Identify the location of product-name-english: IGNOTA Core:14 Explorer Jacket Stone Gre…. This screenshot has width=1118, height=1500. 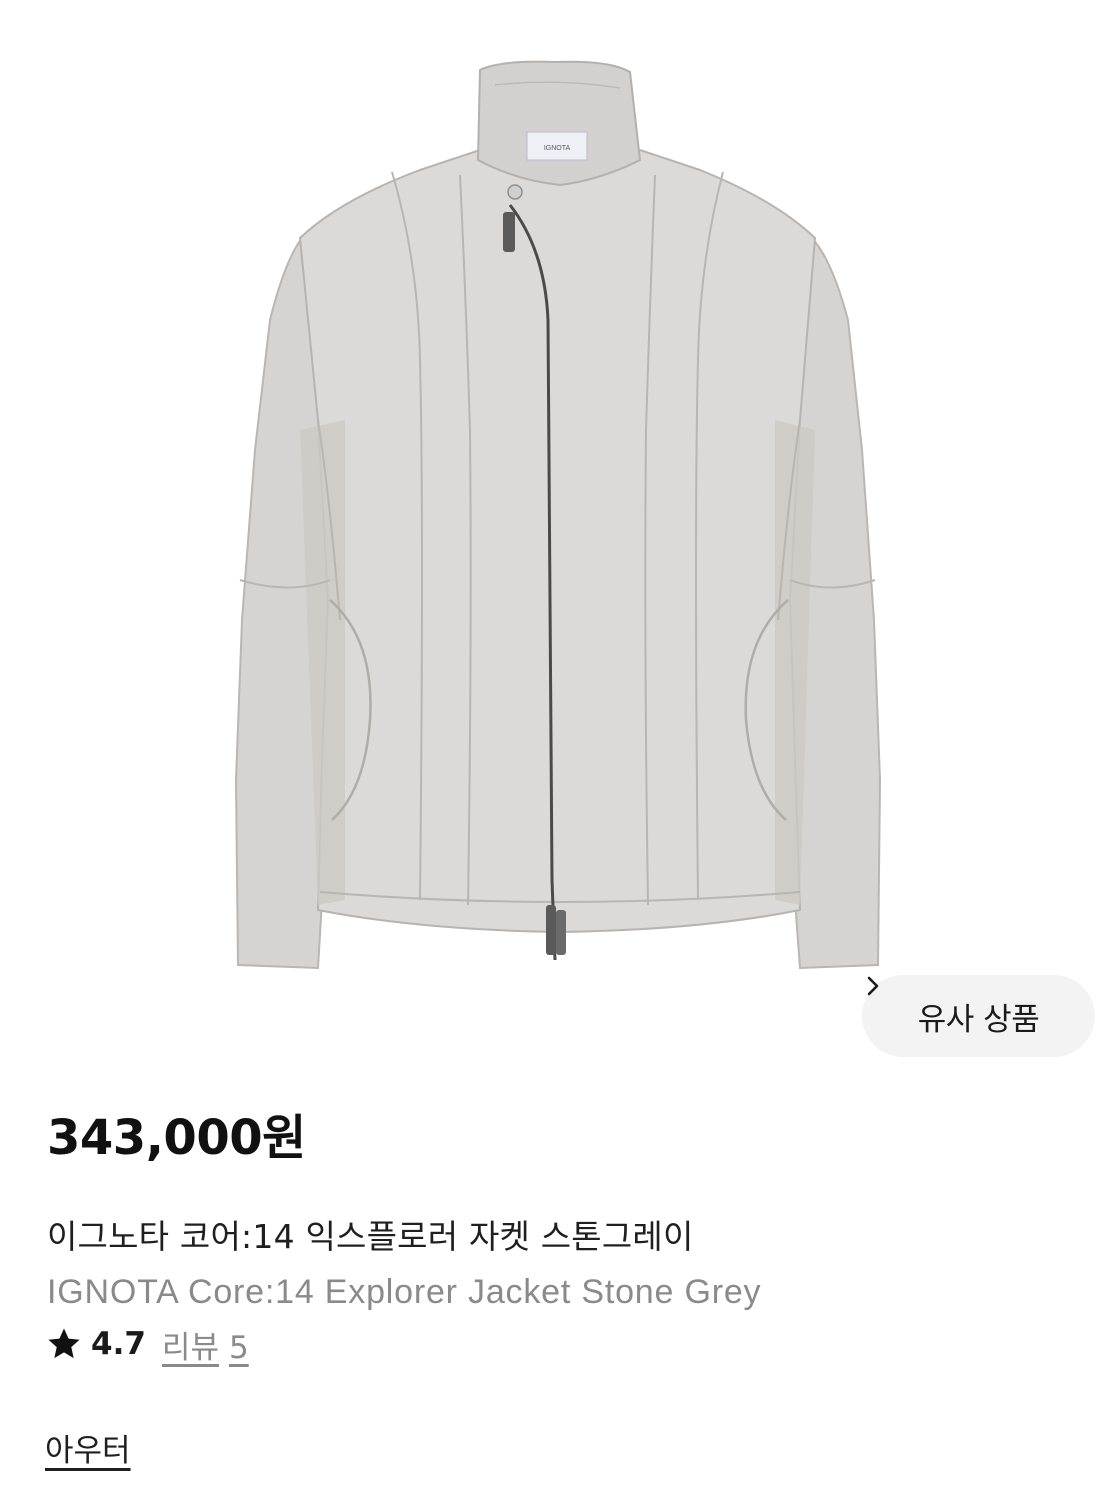
(404, 1292).